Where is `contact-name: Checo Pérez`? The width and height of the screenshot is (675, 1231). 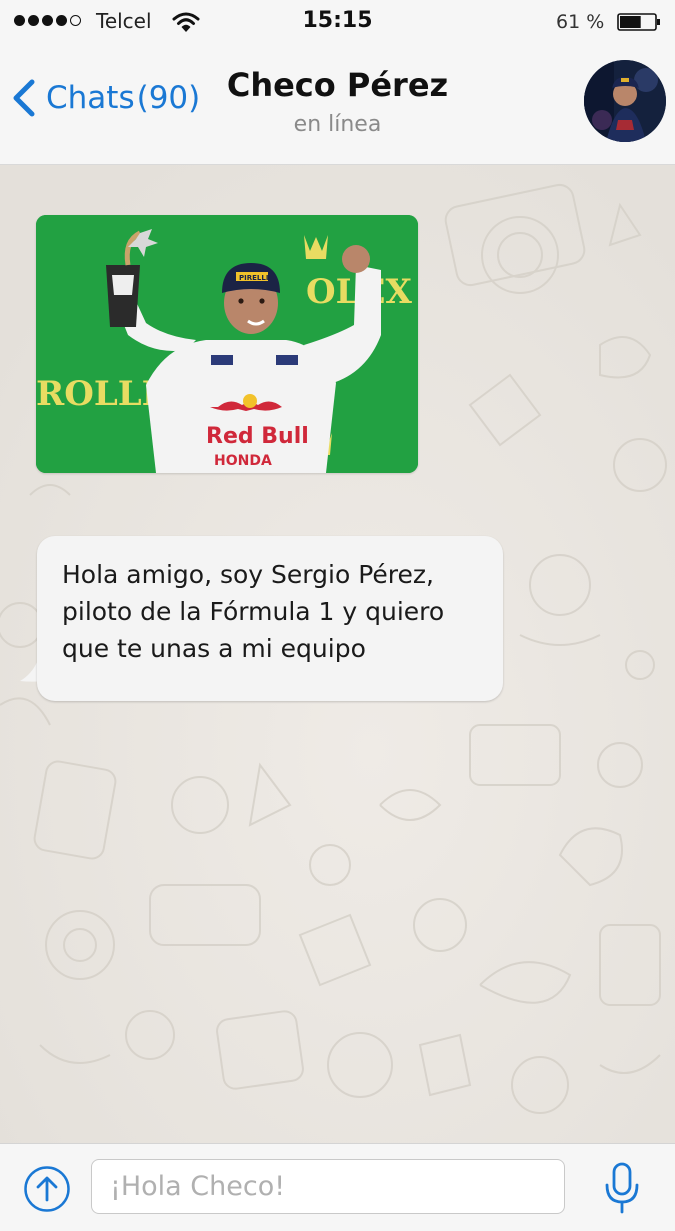
contact-name: Checo Pérez is located at coordinates (337, 85).